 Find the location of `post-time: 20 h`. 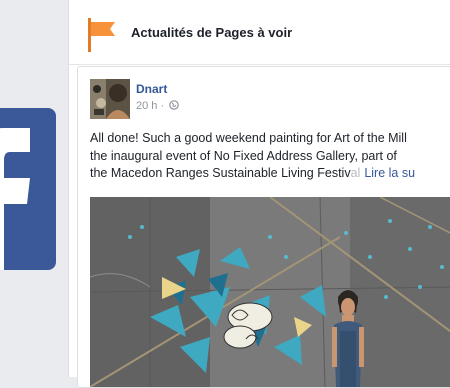

post-time: 20 h is located at coordinates (146, 106).